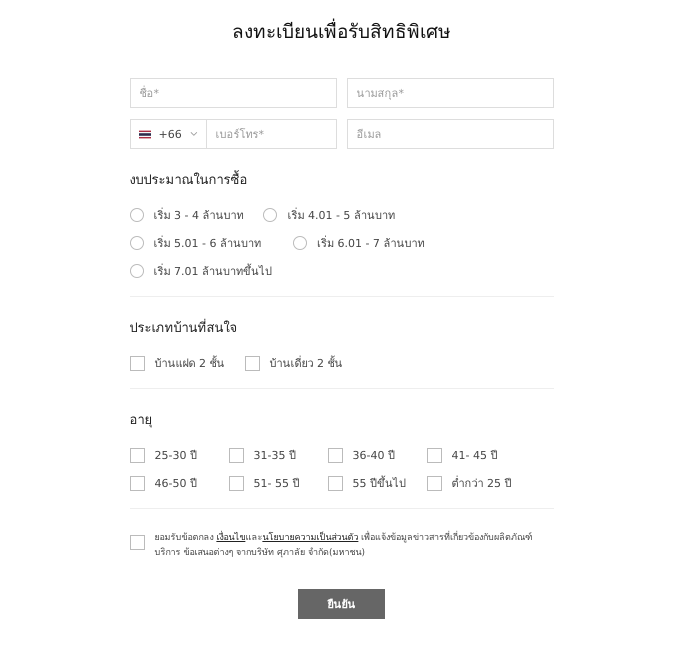  Describe the element at coordinates (358, 243) in the screenshot. I see `radio-option: เริ่ม 6.01 - 7 ล้านบาท` at that location.